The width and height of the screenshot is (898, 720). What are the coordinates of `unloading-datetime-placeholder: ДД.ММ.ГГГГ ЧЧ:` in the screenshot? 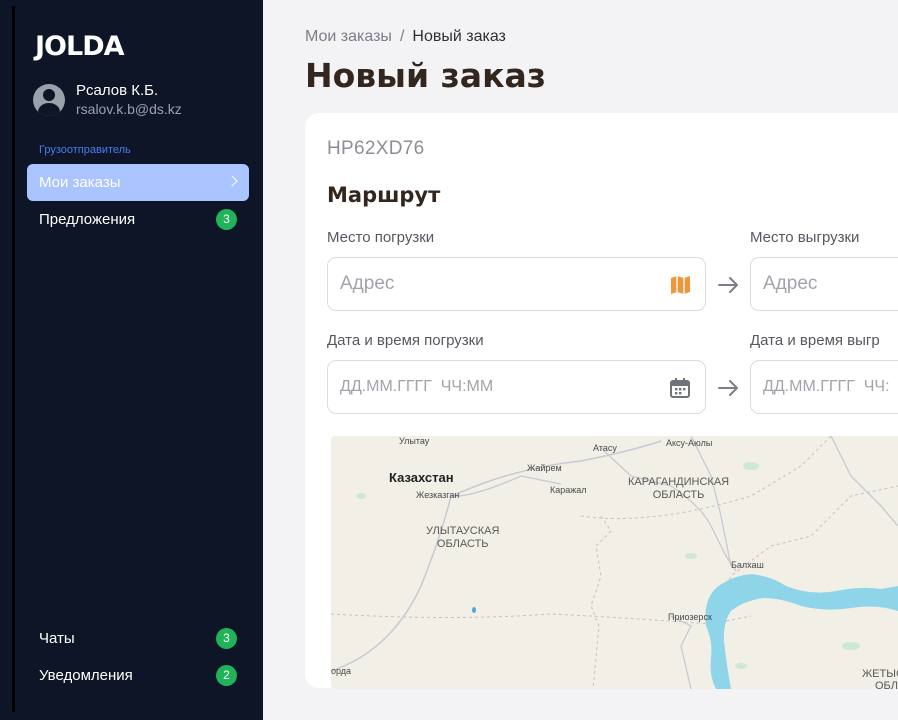 It's located at (826, 386).